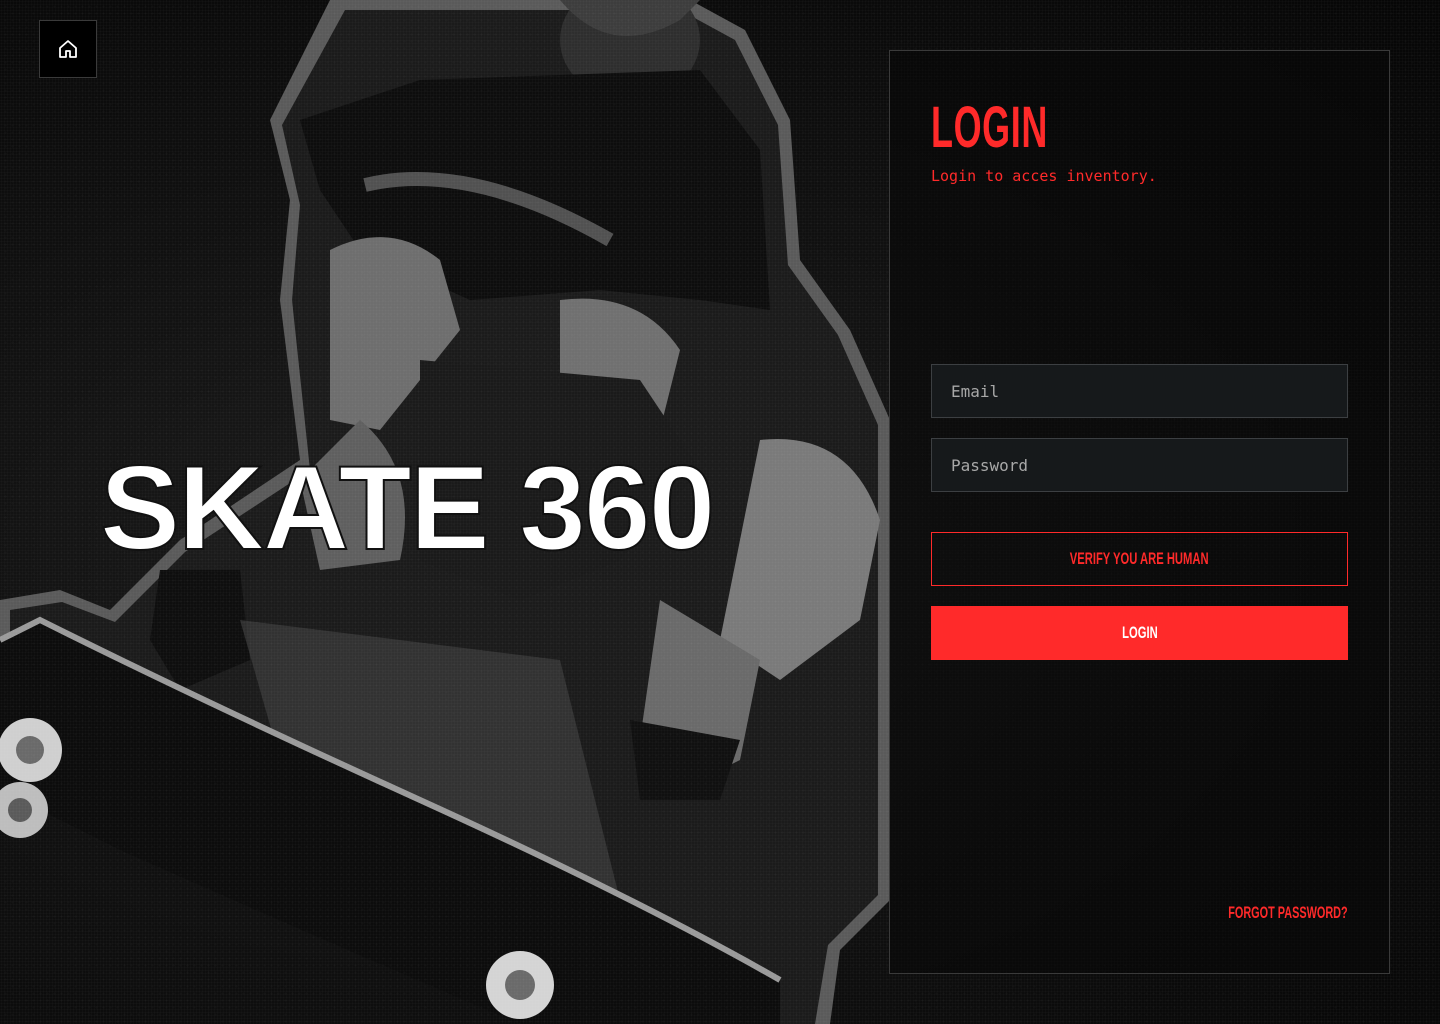 This screenshot has width=1440, height=1024. I want to click on login-heading: LOGIN, so click(989, 127).